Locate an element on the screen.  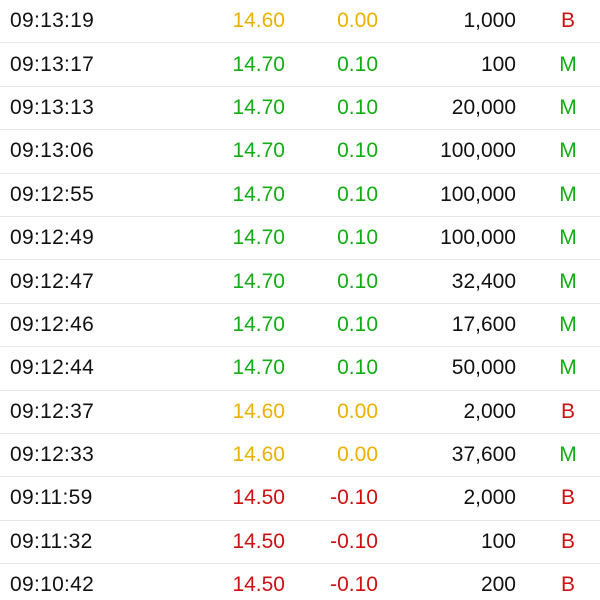
trade-time: 09:12:37 is located at coordinates (52, 411).